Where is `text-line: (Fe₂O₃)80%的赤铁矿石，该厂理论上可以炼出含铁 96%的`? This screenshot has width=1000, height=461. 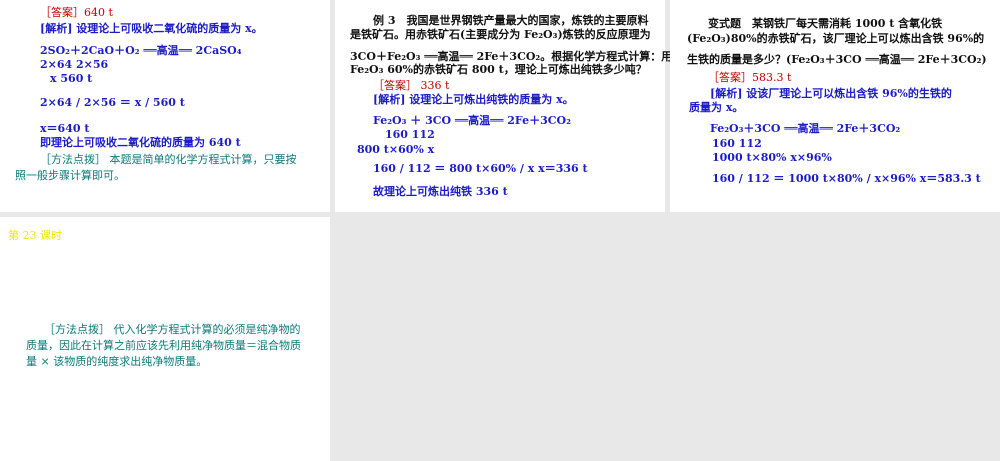 text-line: (Fe₂O₃)80%的赤铁矿石，该厂理论上可以炼出含铁 96%的 is located at coordinates (836, 38).